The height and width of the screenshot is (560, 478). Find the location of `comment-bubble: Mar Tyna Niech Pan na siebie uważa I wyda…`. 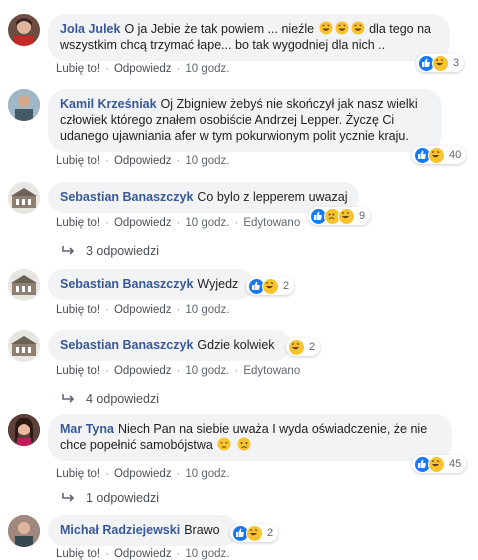

comment-bubble: Mar Tyna Niech Pan na siebie uważa I wyda… is located at coordinates (250, 437).